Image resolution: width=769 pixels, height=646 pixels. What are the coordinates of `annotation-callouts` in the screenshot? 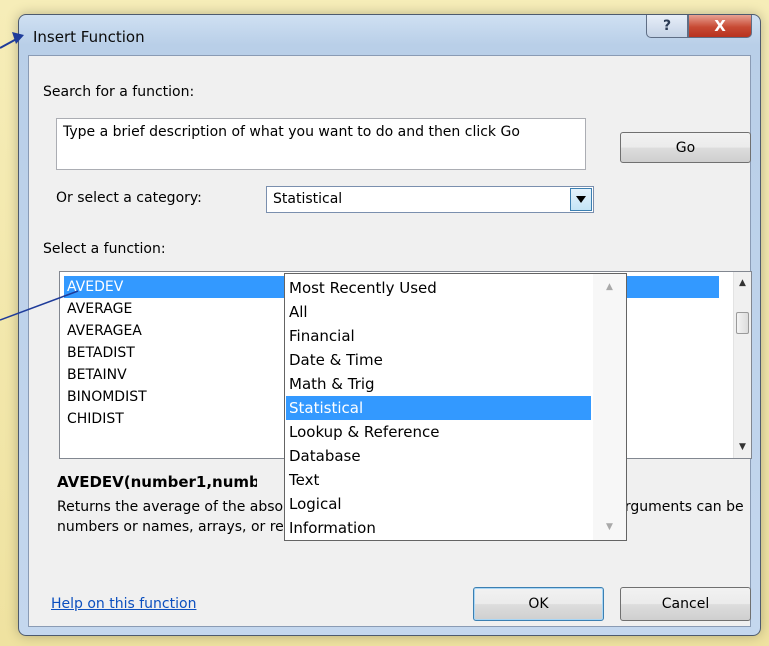 It's located at (39, 176).